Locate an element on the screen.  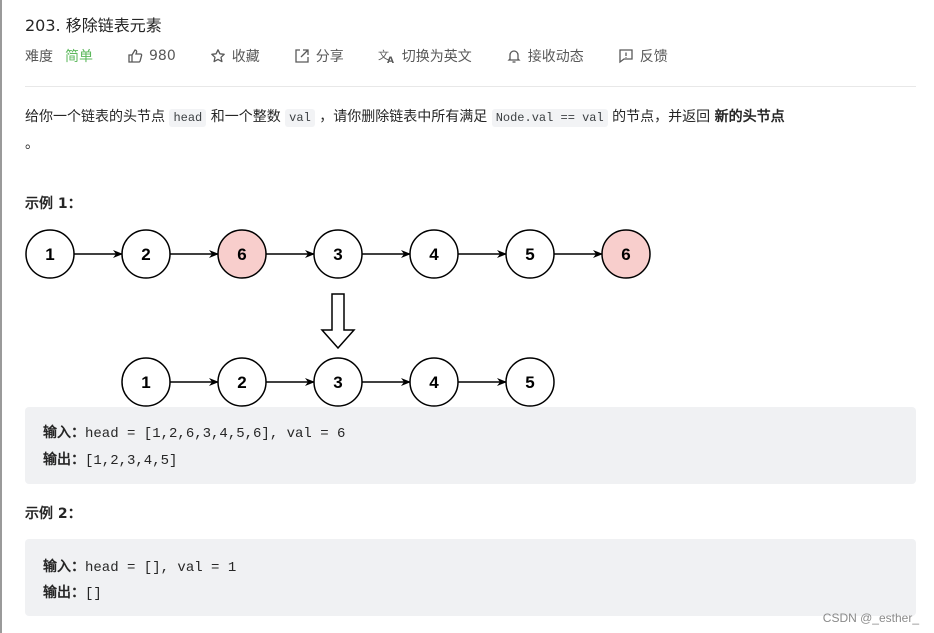
bell-icon is located at coordinates (514, 56).